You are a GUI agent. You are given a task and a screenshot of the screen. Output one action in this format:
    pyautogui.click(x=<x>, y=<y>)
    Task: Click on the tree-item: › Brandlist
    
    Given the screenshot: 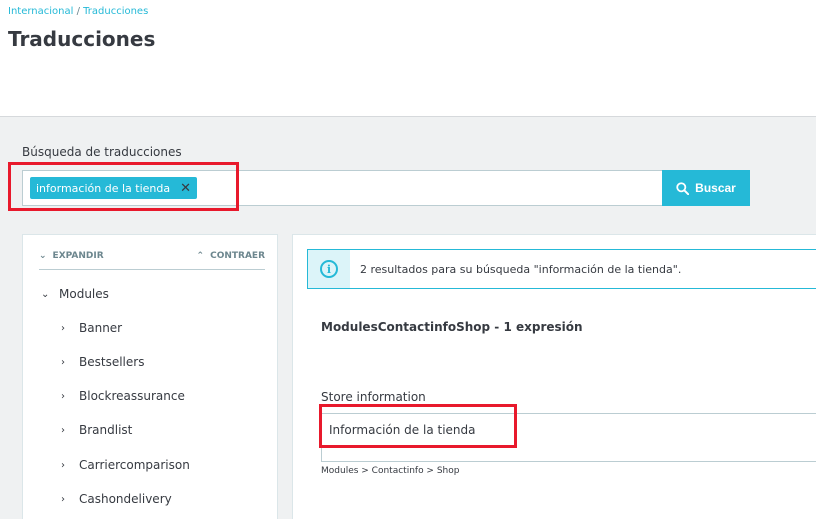 What is the action you would take?
    pyautogui.click(x=96, y=430)
    